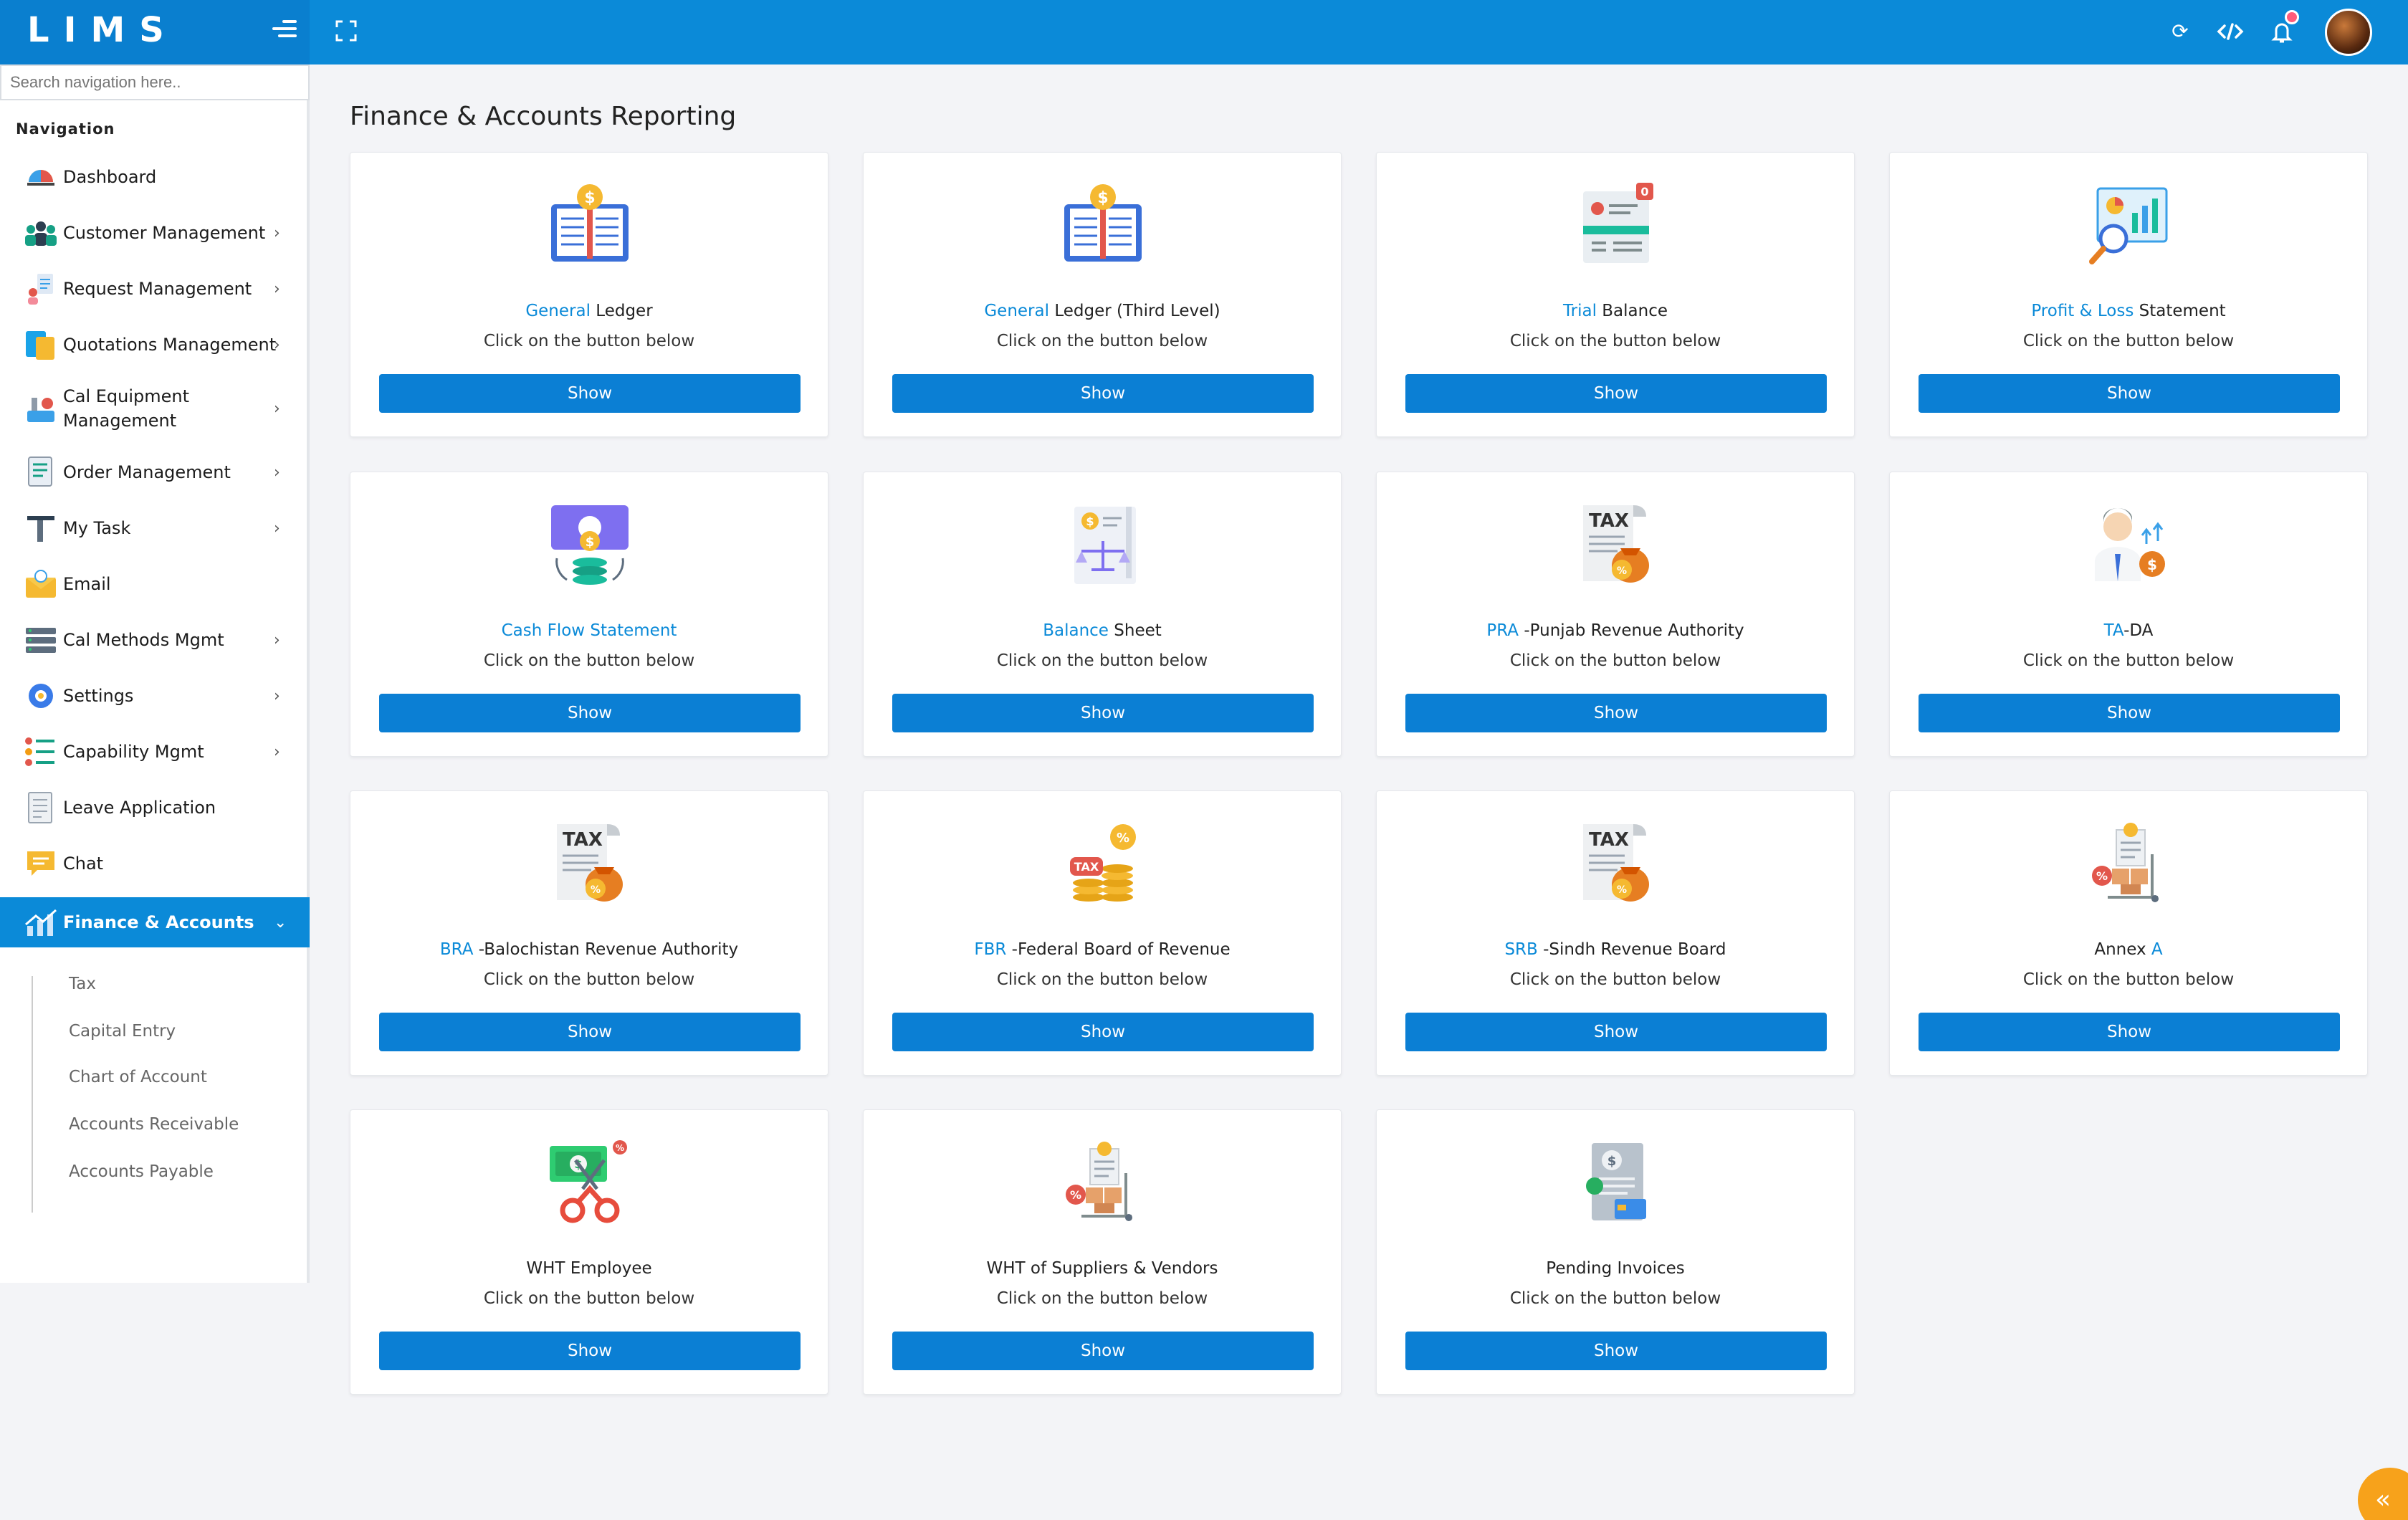 This screenshot has height=1520, width=2408. Describe the element at coordinates (170, 345) in the screenshot. I see `nav-label: Quotations Management` at that location.